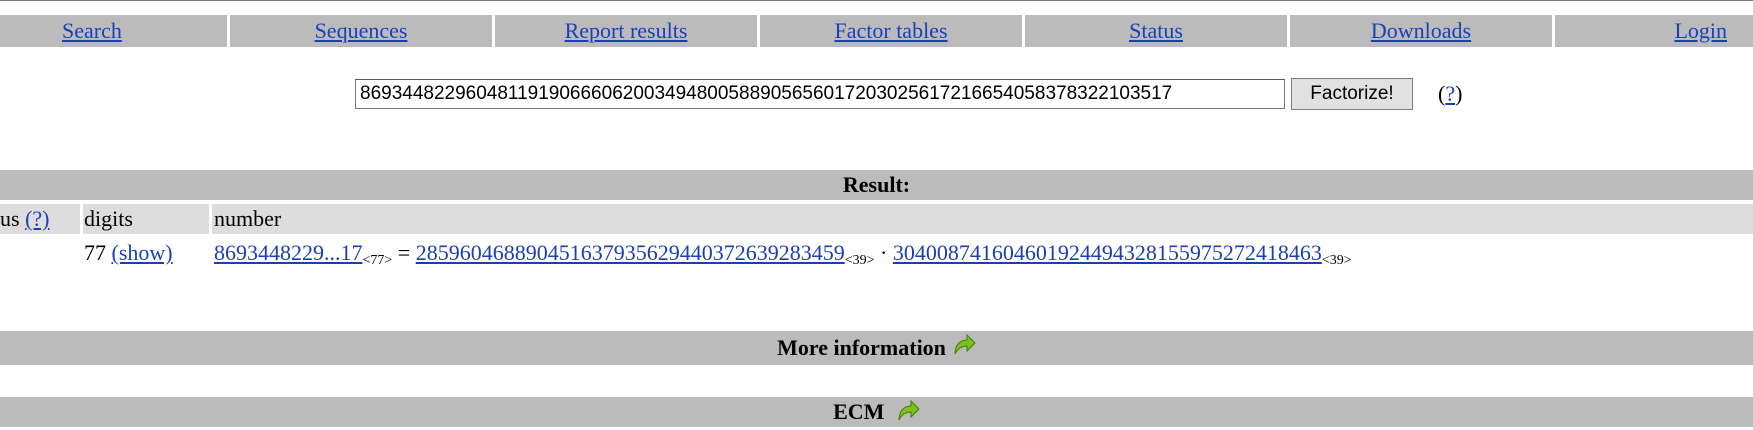 This screenshot has height=430, width=1753. I want to click on help-container: (?), so click(1450, 94).